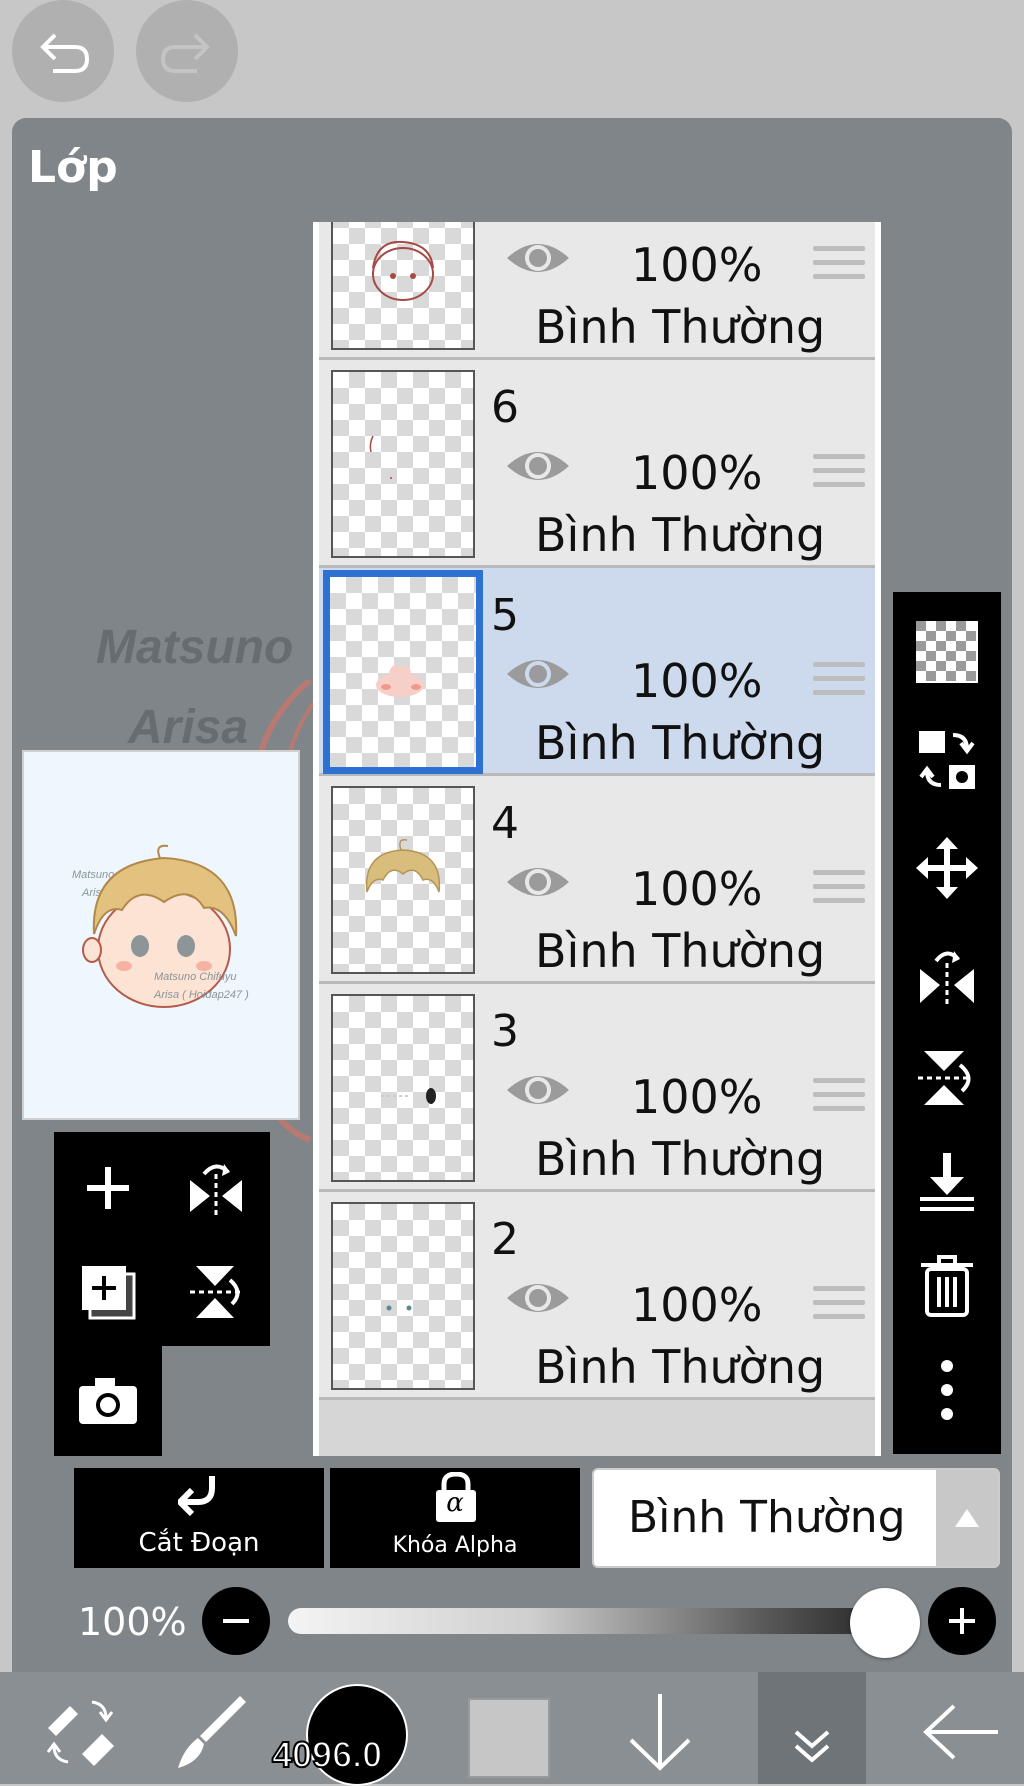 The image size is (1024, 1786). I want to click on clipping-label: Cắt Đoạn, so click(199, 1543).